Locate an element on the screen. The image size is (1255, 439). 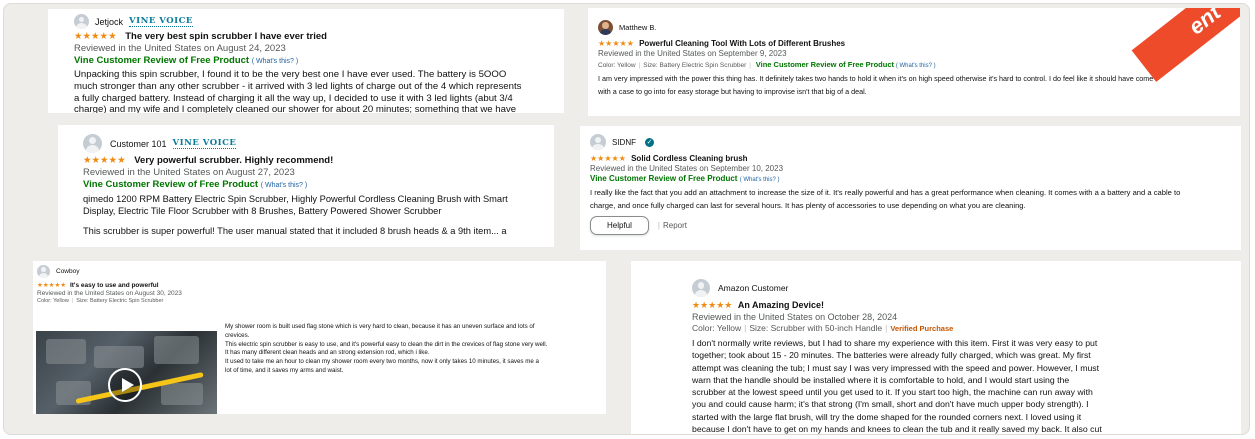
author-name: Matthew B. is located at coordinates (638, 27).